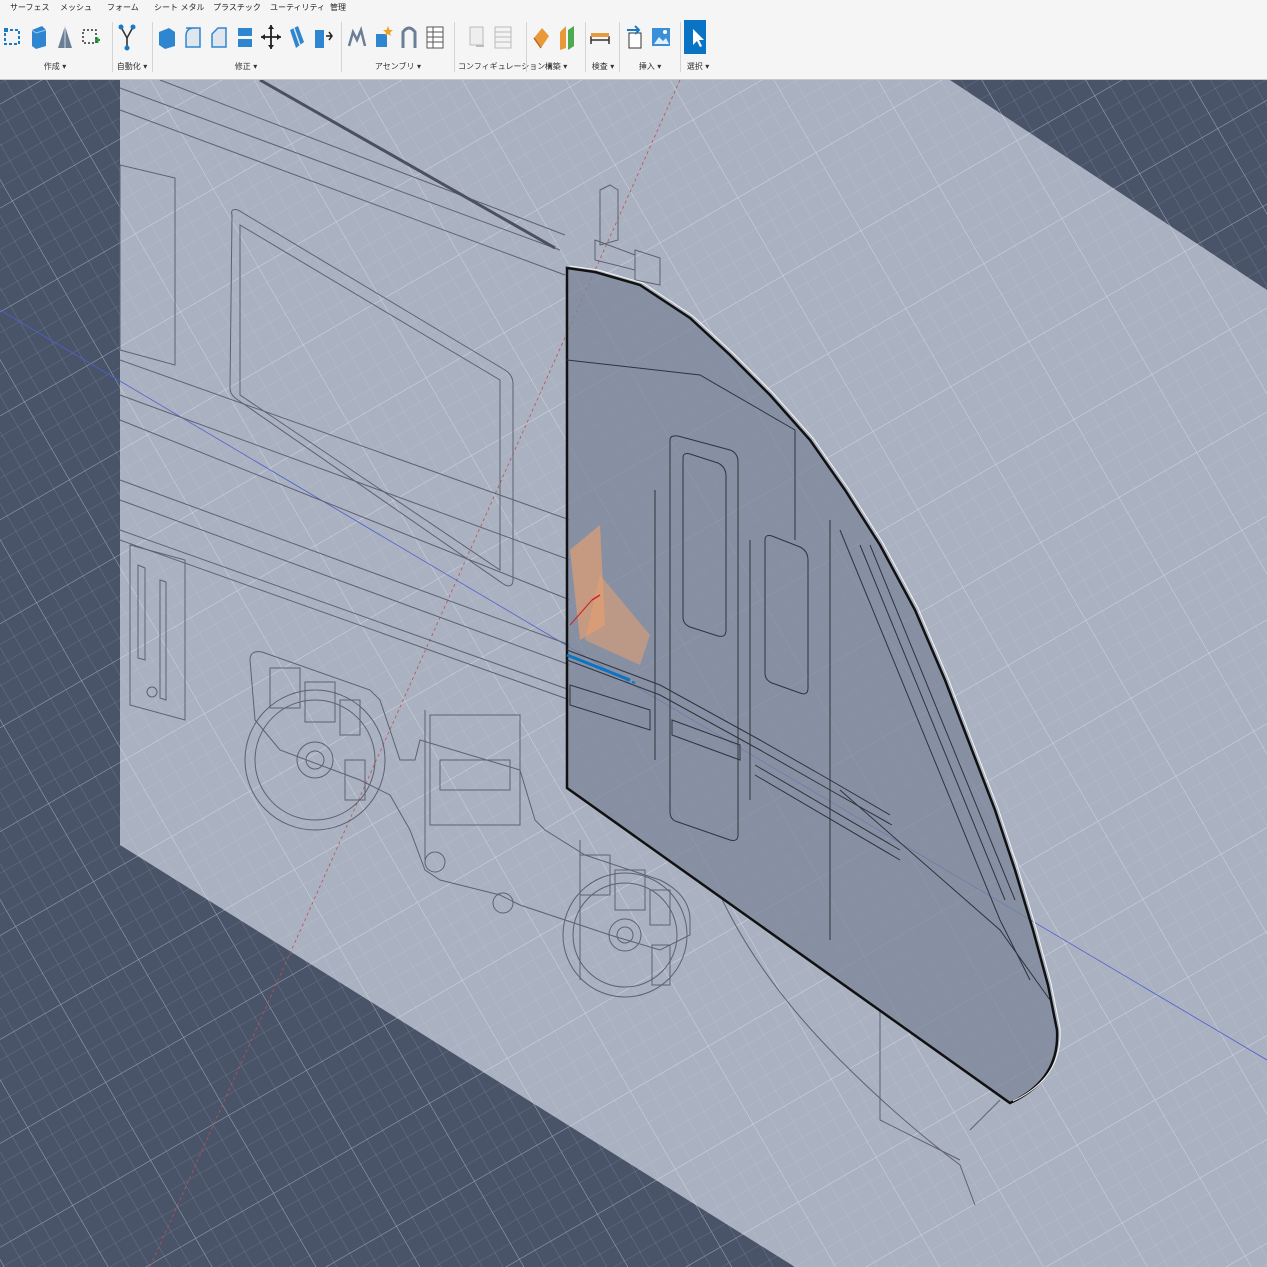  What do you see at coordinates (567, 37) in the screenshot?
I see `midplane-icon` at bounding box center [567, 37].